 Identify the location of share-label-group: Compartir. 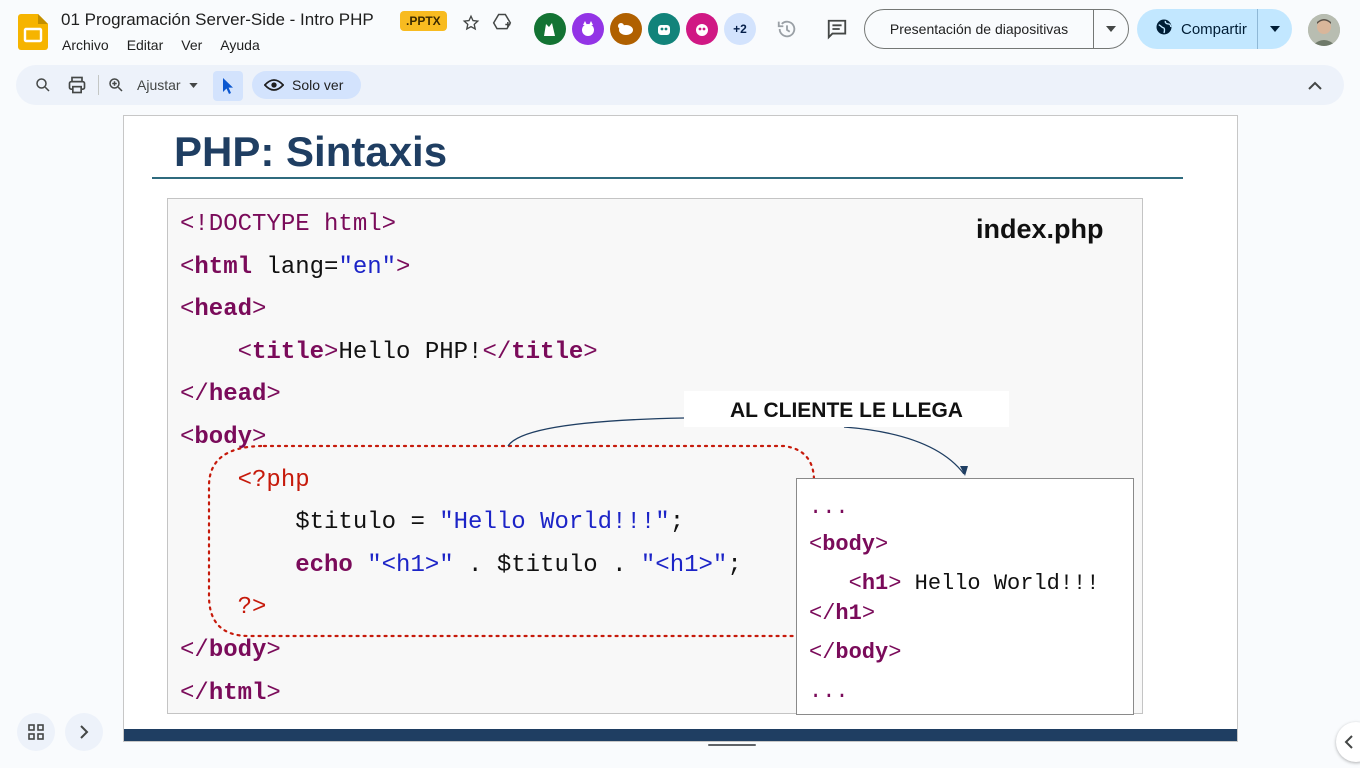
(1197, 29).